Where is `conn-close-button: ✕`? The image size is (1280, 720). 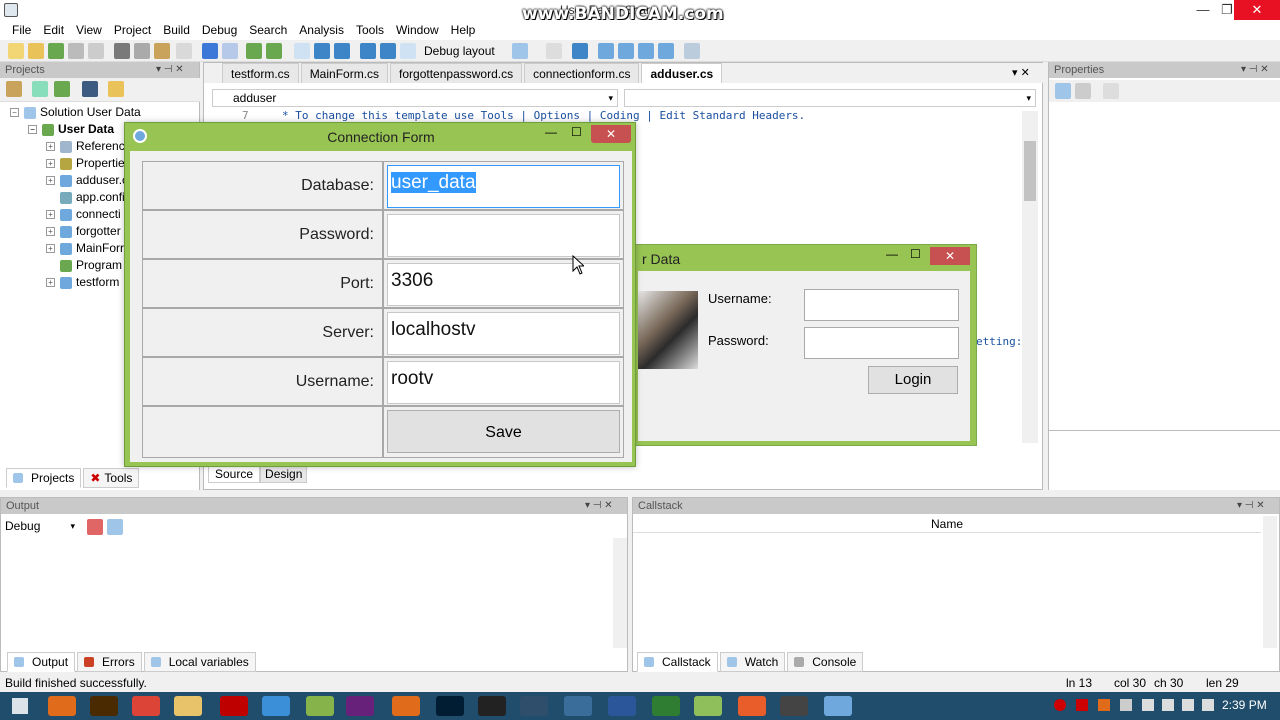
conn-close-button: ✕ is located at coordinates (611, 134).